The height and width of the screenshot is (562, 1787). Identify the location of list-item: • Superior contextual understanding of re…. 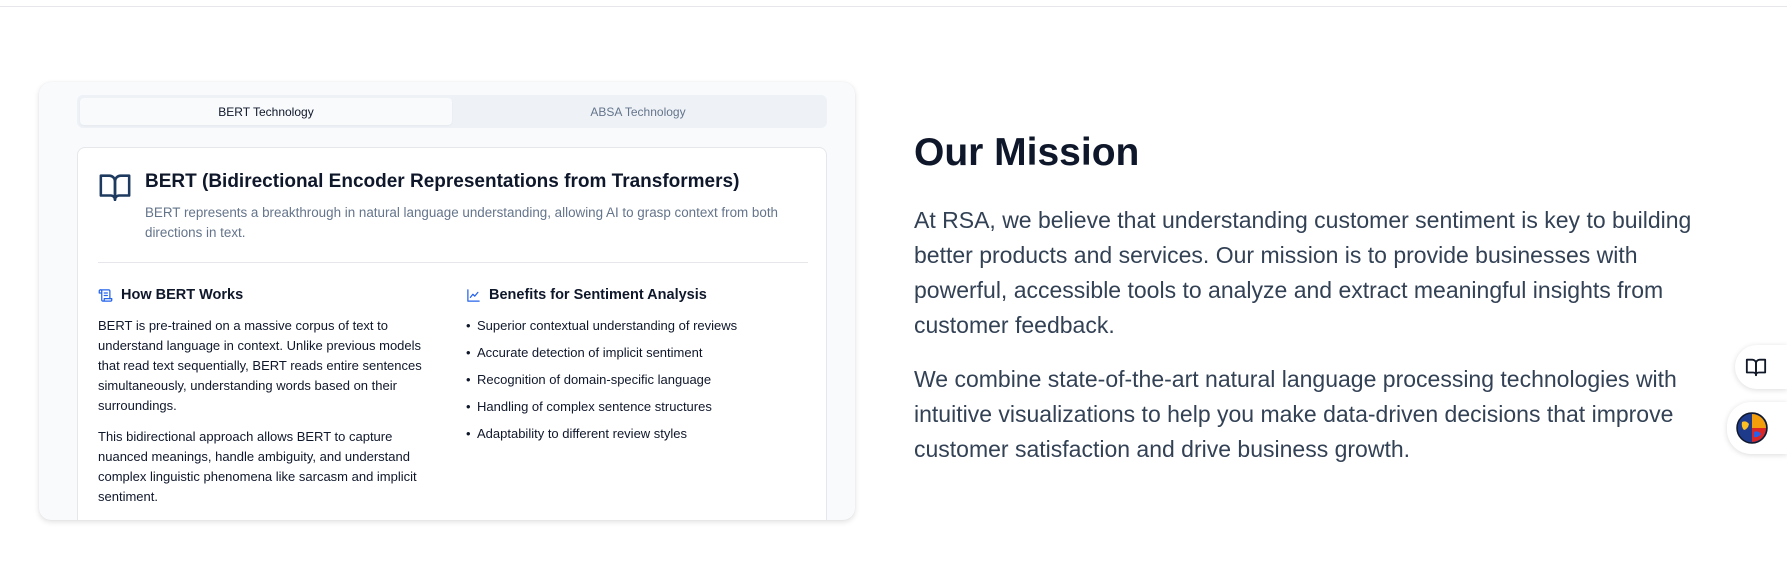
(602, 325).